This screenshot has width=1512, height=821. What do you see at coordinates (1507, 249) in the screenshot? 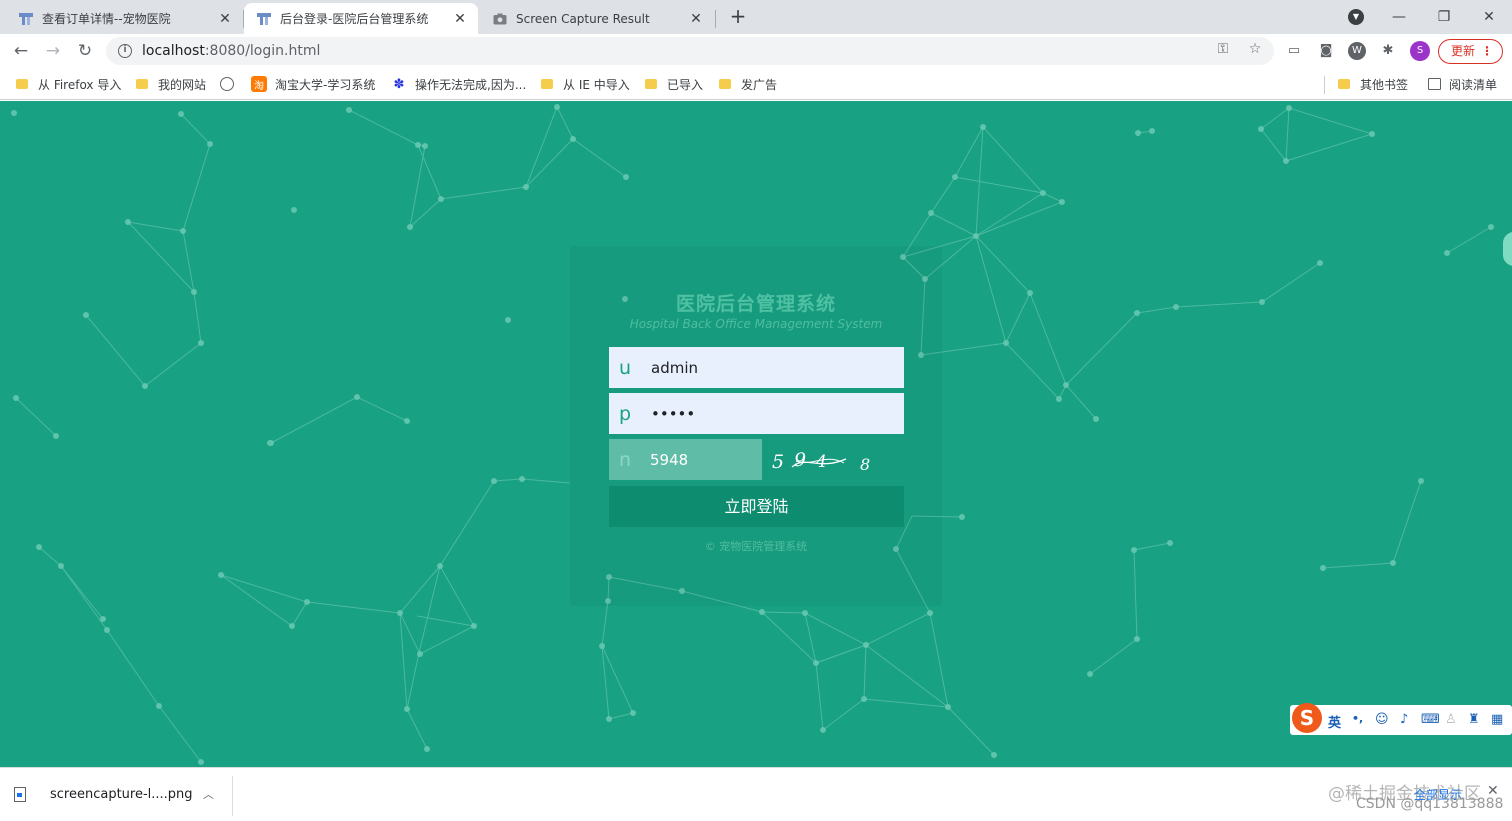
I see `side-float-widget` at bounding box center [1507, 249].